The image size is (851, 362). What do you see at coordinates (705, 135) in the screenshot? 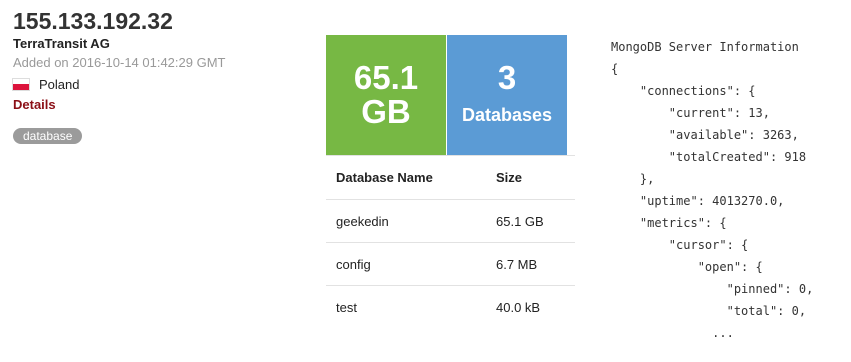
I see `server-info-line: "available": 3263,` at bounding box center [705, 135].